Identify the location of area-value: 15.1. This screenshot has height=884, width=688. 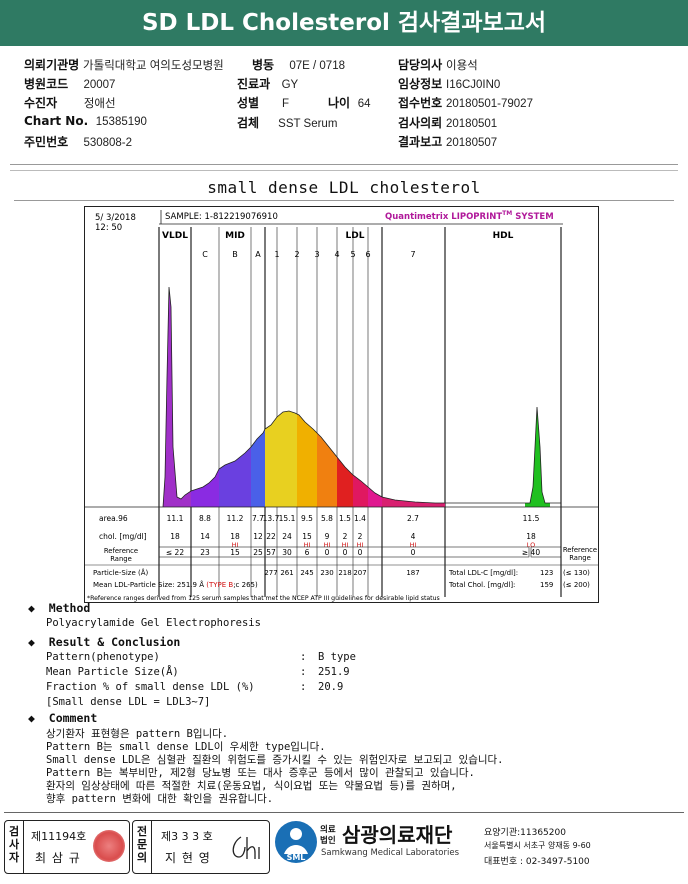
(287, 518).